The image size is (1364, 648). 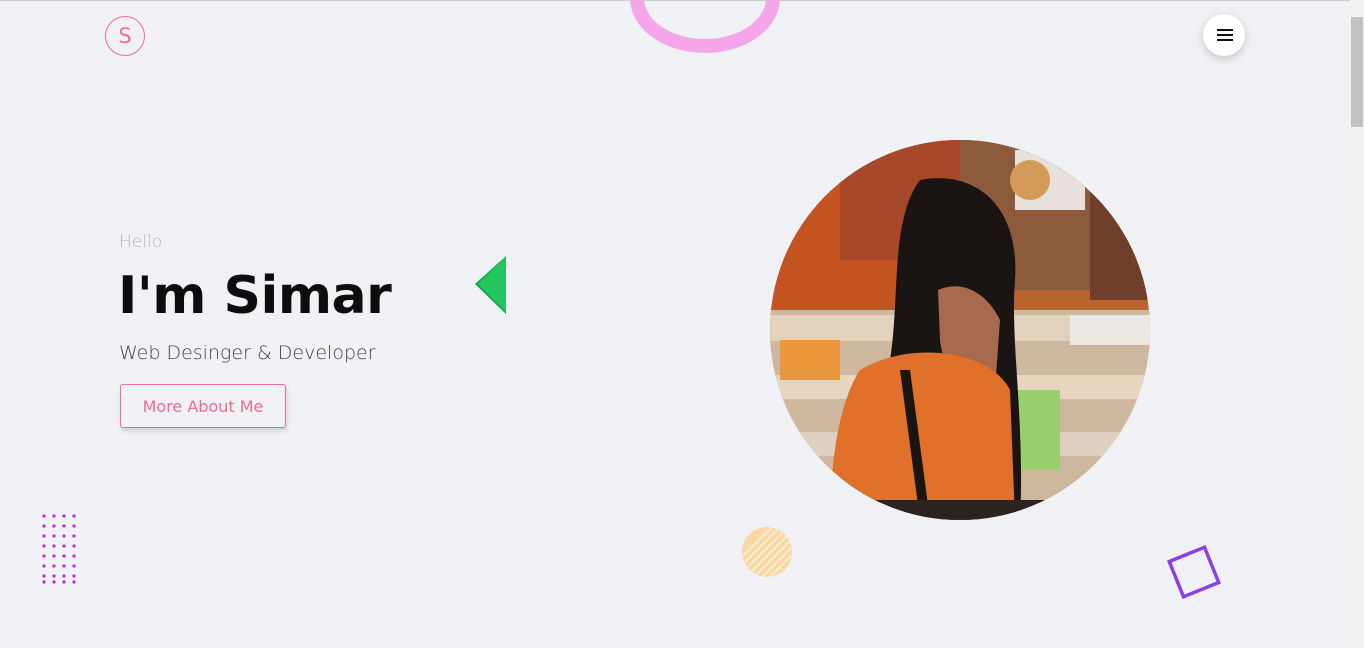 What do you see at coordinates (141, 242) in the screenshot?
I see `greeting-text: Hello` at bounding box center [141, 242].